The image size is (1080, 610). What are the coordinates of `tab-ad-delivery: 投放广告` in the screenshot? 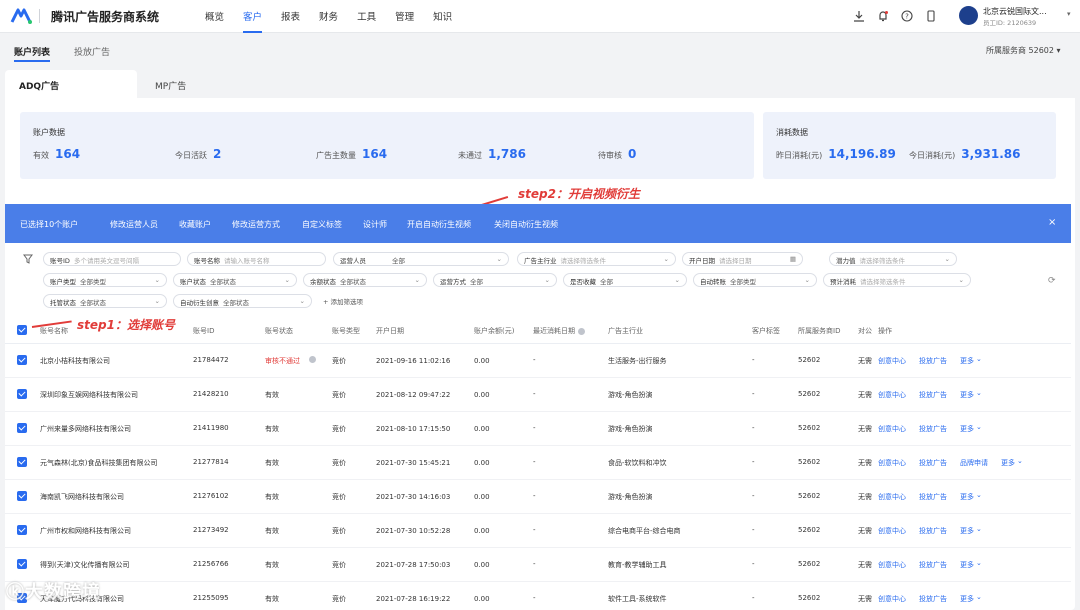 It's located at (92, 51).